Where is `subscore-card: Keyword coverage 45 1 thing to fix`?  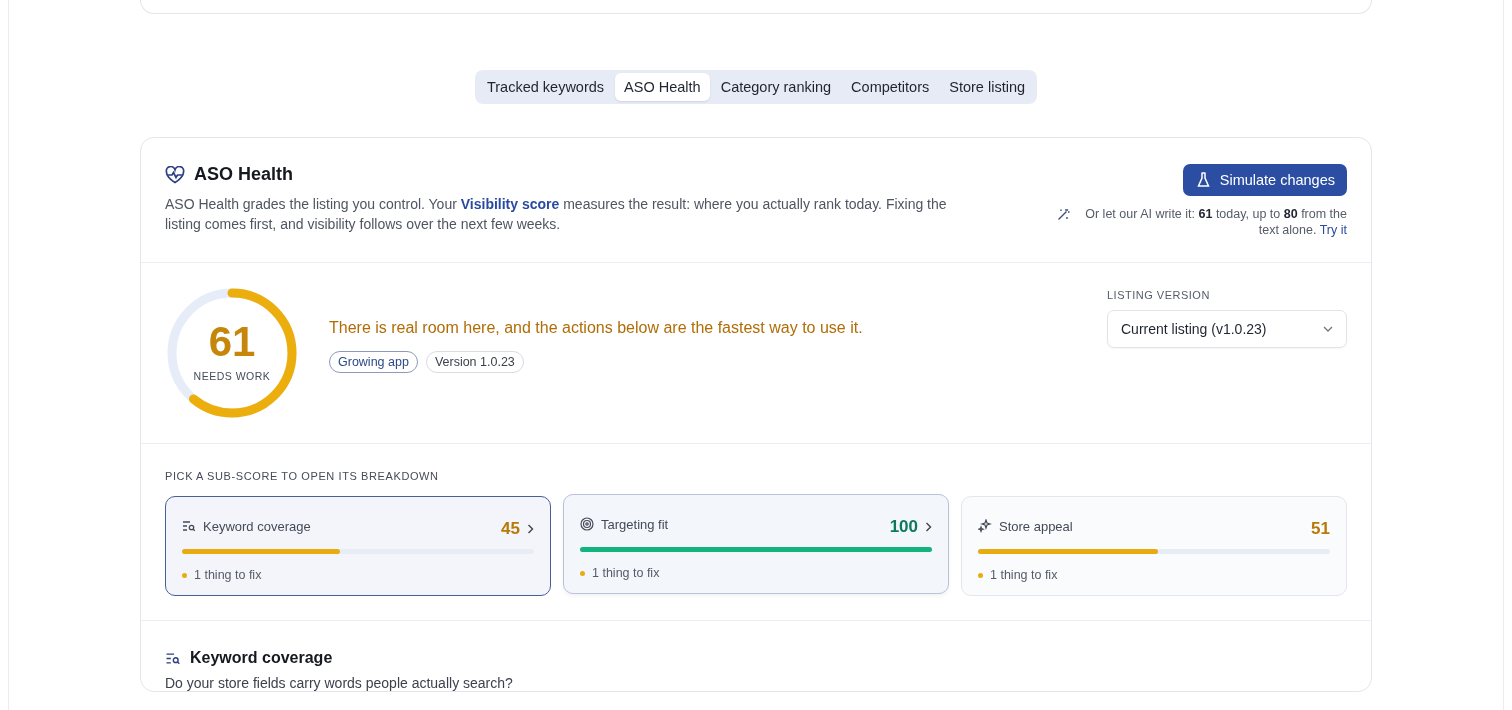
subscore-card: Keyword coverage 45 1 thing to fix is located at coordinates (358, 546).